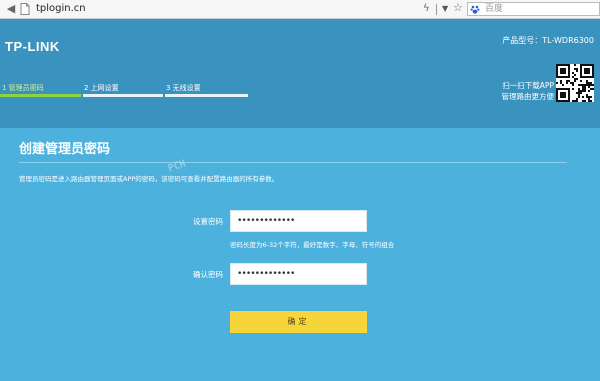  I want to click on page-title: 创建管理员密码, so click(65, 149).